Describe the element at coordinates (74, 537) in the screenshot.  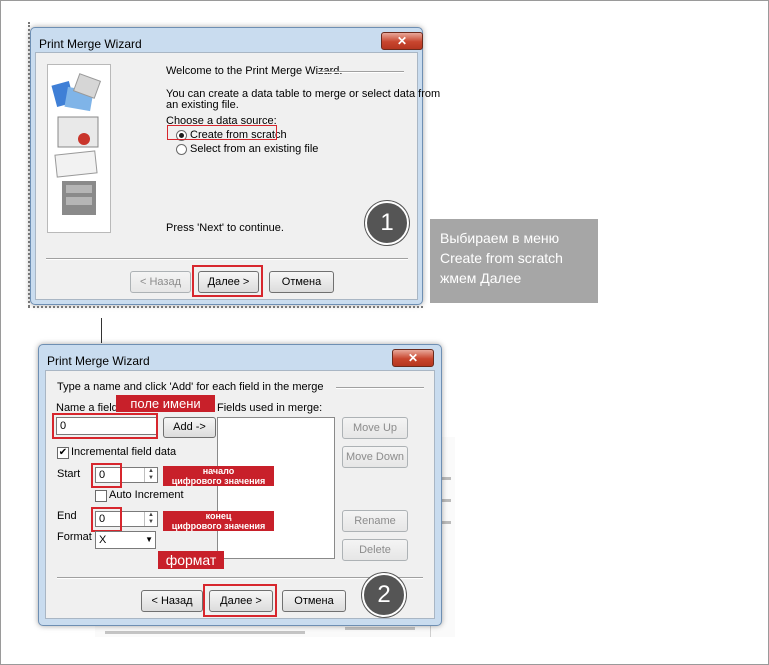
I see `format-label: Format` at that location.